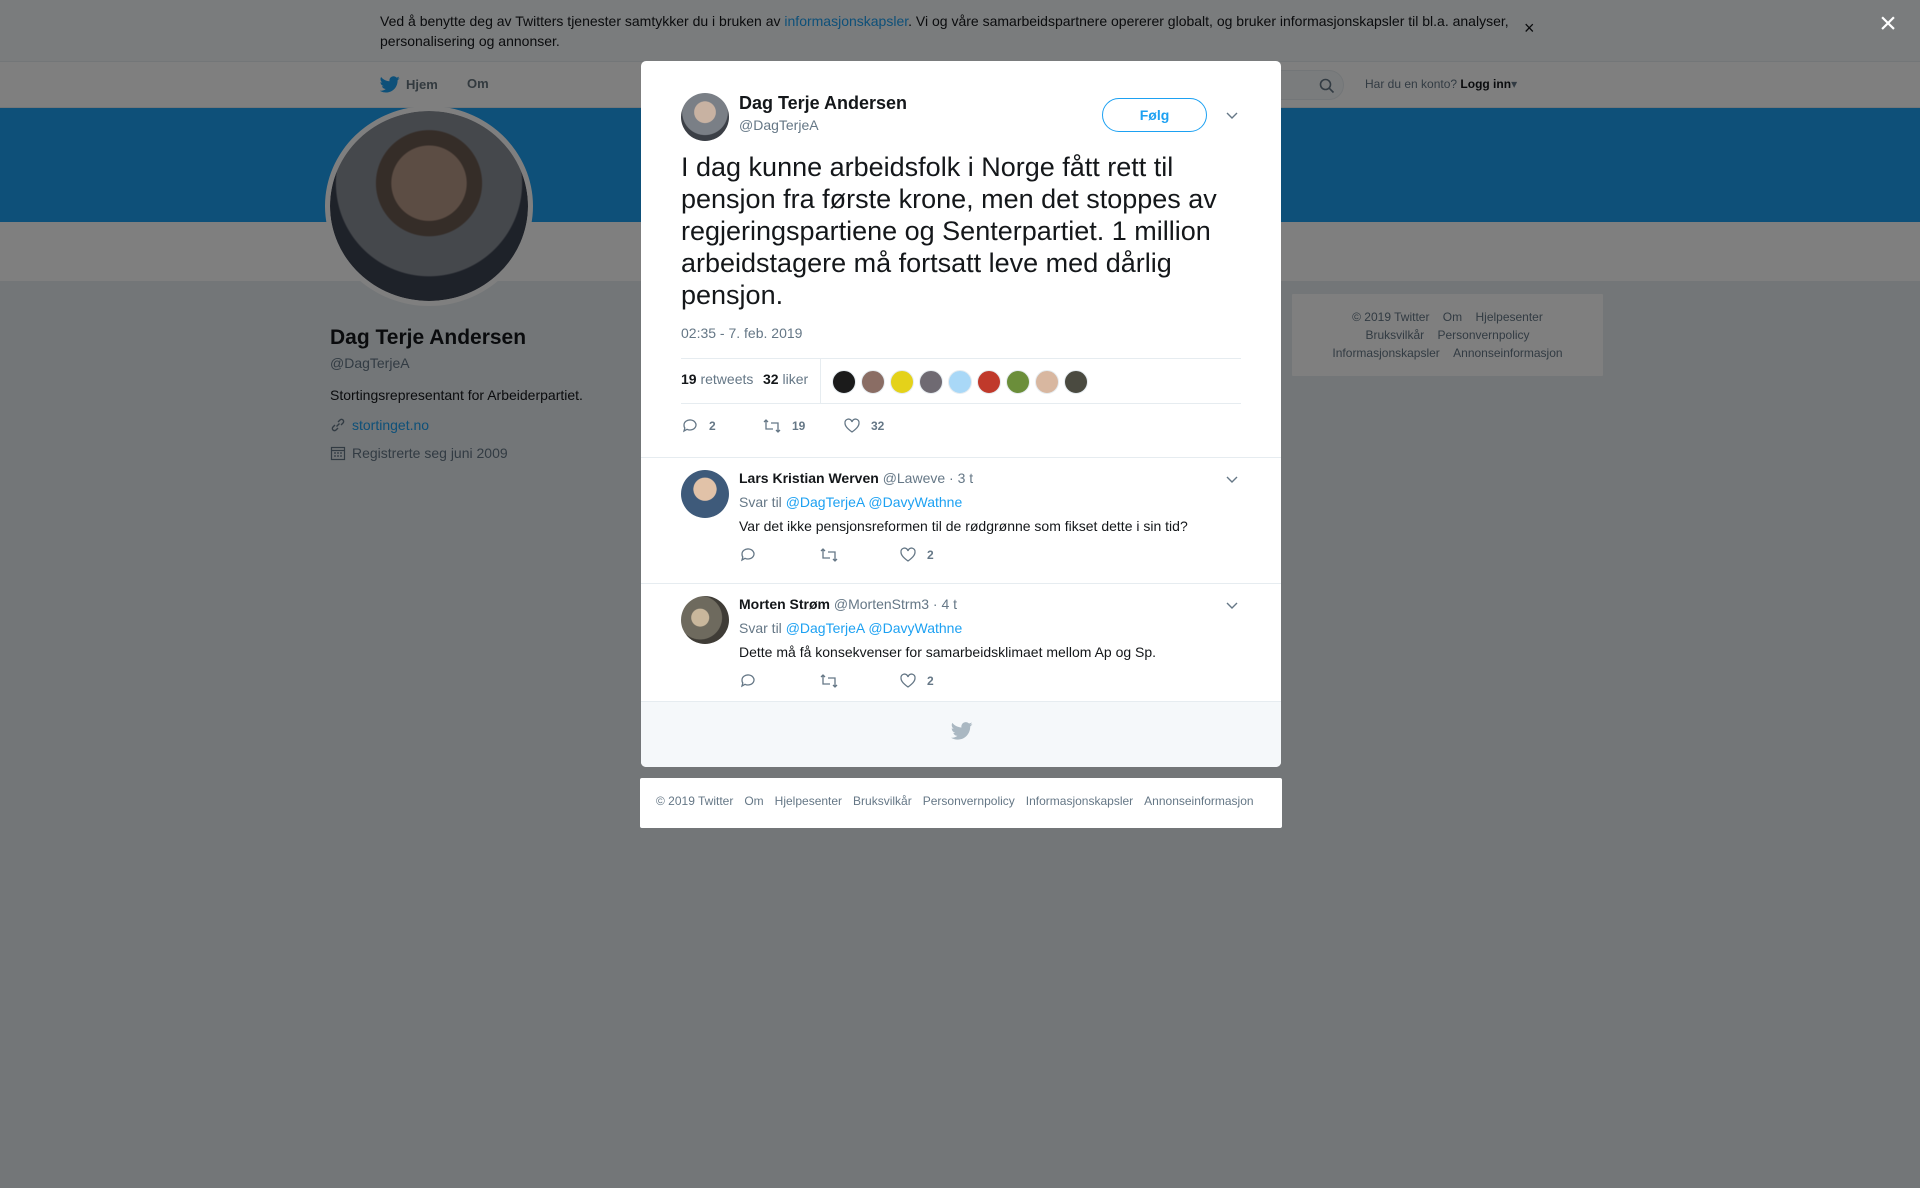 The image size is (1920, 1188). I want to click on like-count: 32, so click(878, 426).